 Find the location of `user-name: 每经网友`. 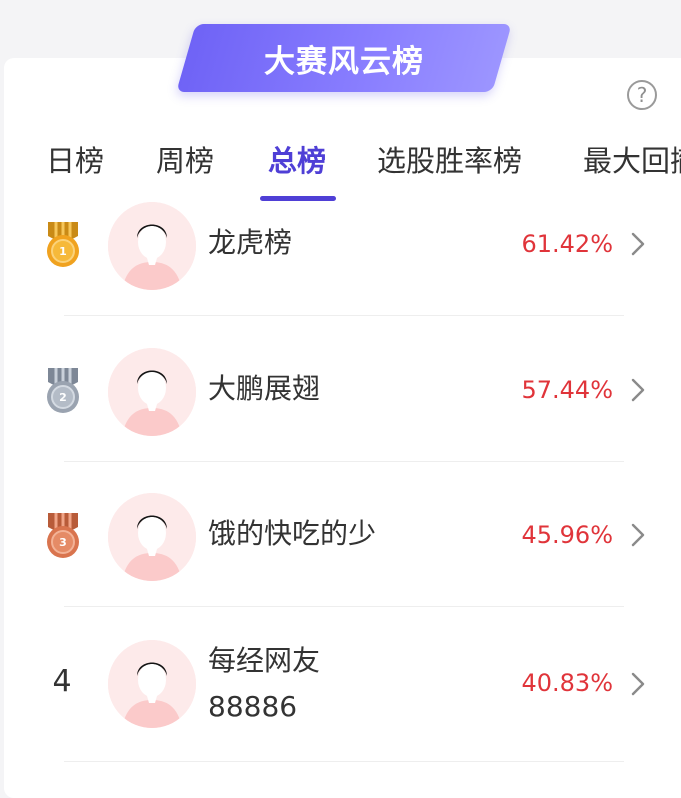

user-name: 每经网友 is located at coordinates (264, 660).